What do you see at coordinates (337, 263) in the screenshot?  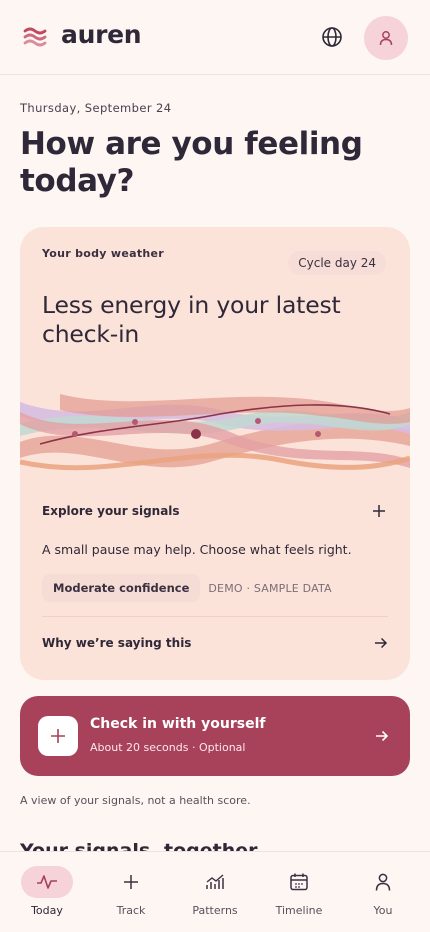 I see `cycle-day-badge: Cycle day 24` at bounding box center [337, 263].